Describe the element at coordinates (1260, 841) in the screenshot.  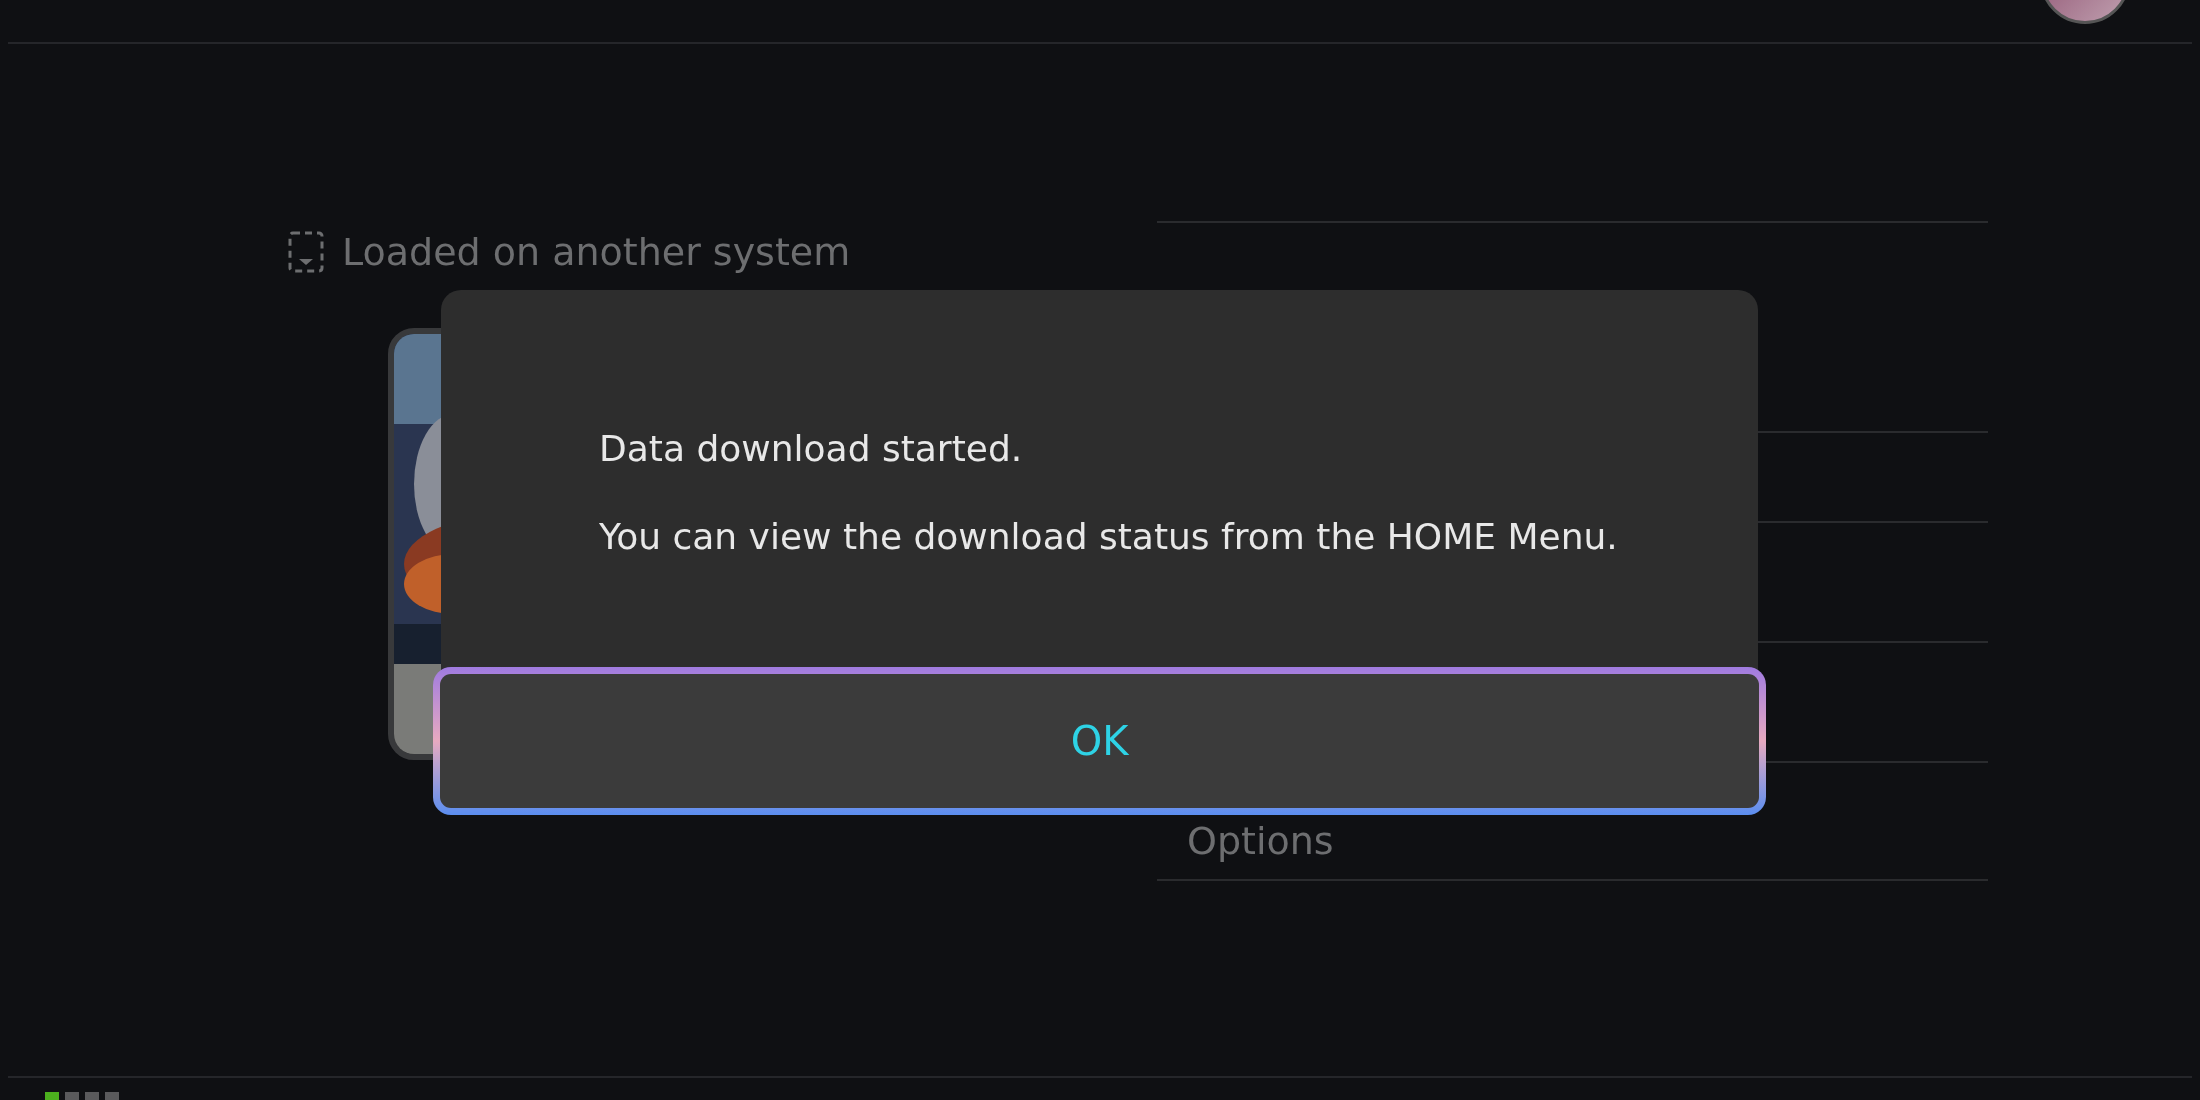
I see `menu-item: Options` at that location.